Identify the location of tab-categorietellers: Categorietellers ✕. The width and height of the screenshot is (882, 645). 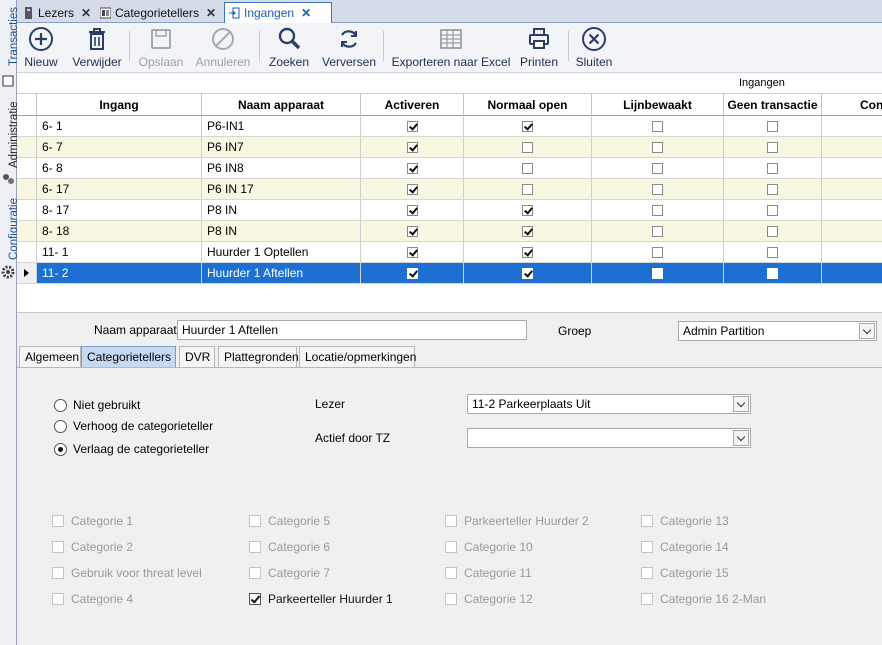
(160, 12).